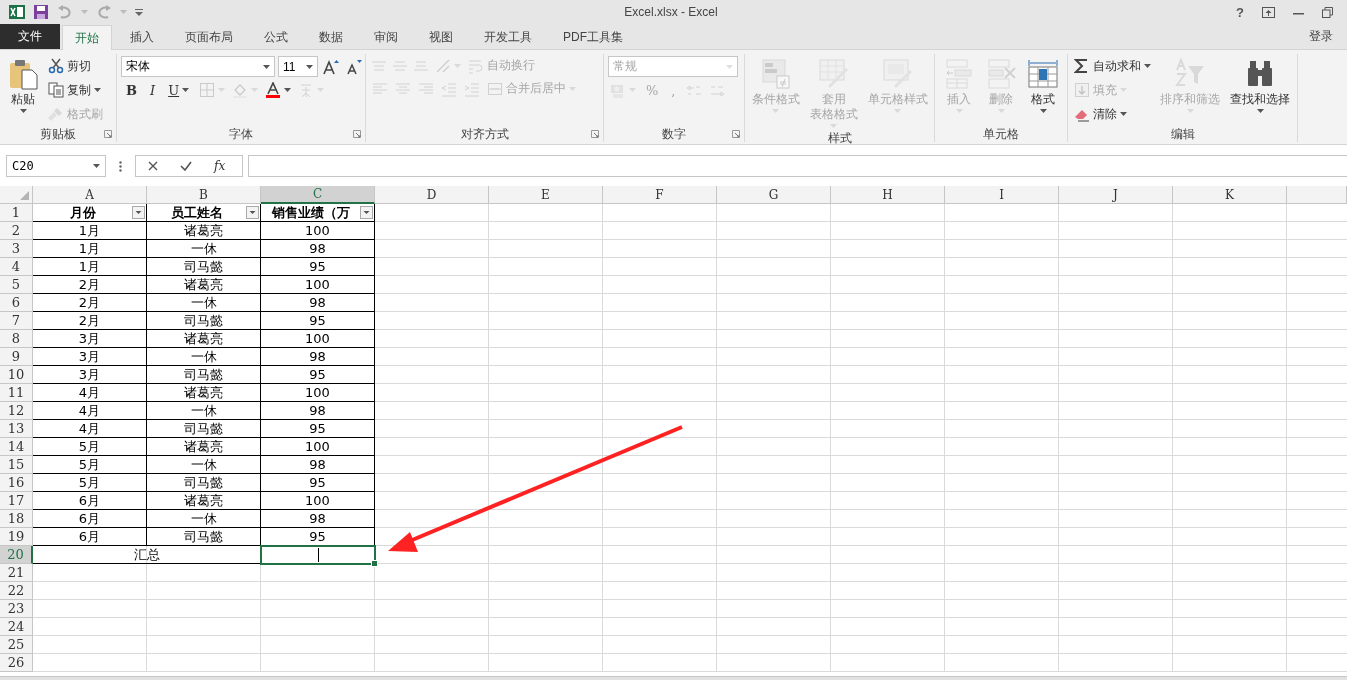 The width and height of the screenshot is (1347, 681). Describe the element at coordinates (16, 267) in the screenshot. I see `row-header: 4` at that location.